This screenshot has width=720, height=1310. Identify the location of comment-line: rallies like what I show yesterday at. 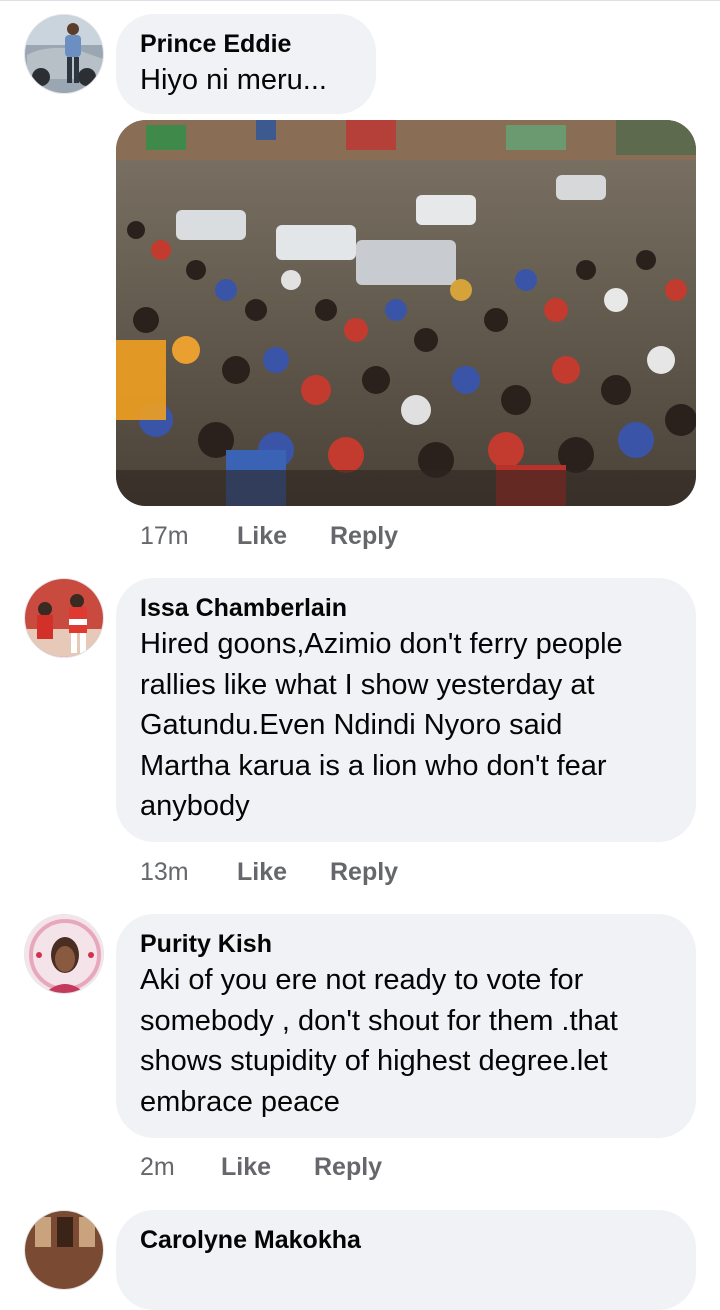
(367, 684).